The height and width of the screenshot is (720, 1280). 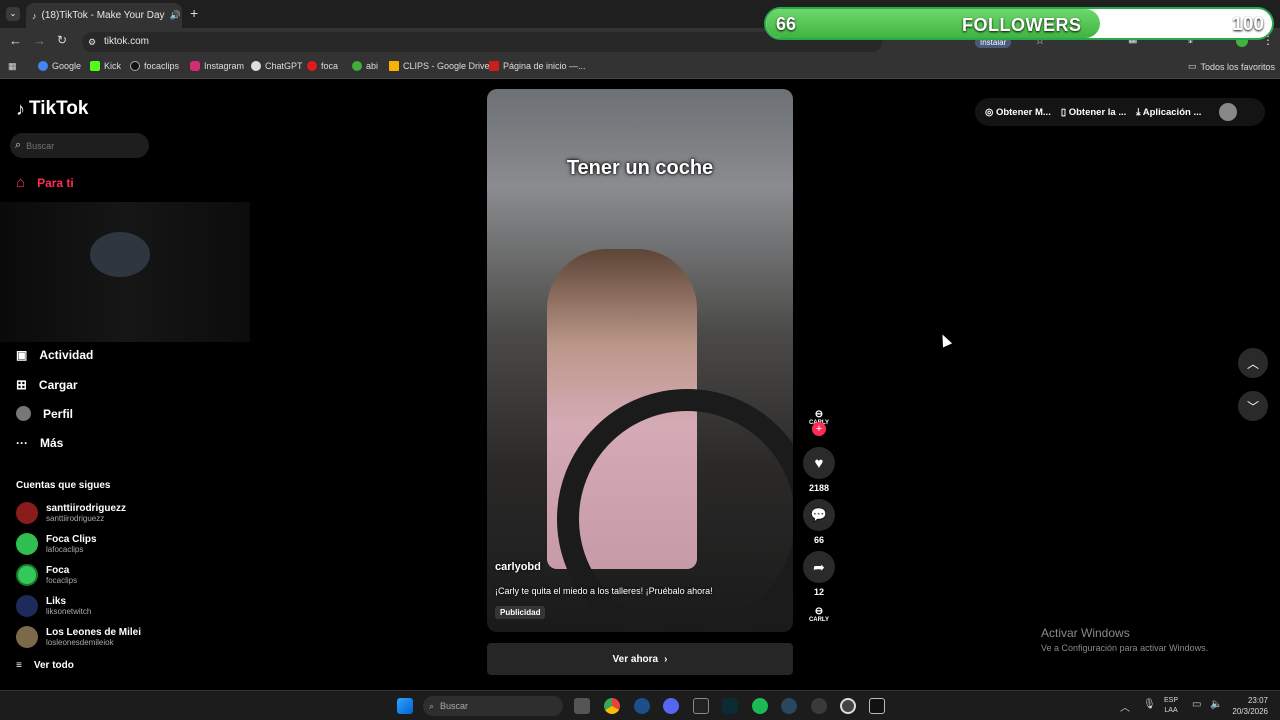 What do you see at coordinates (642, 706) in the screenshot?
I see `steam-icon` at bounding box center [642, 706].